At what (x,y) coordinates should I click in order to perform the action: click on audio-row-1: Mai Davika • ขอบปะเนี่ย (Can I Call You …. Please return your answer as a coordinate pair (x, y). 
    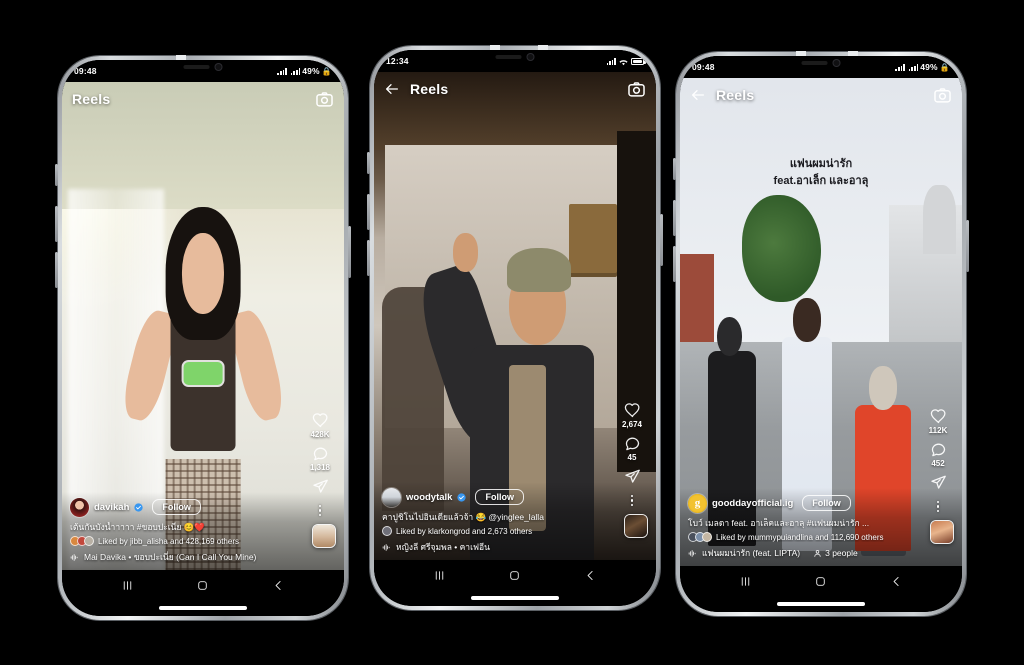
    Looking at the image, I should click on (187, 557).